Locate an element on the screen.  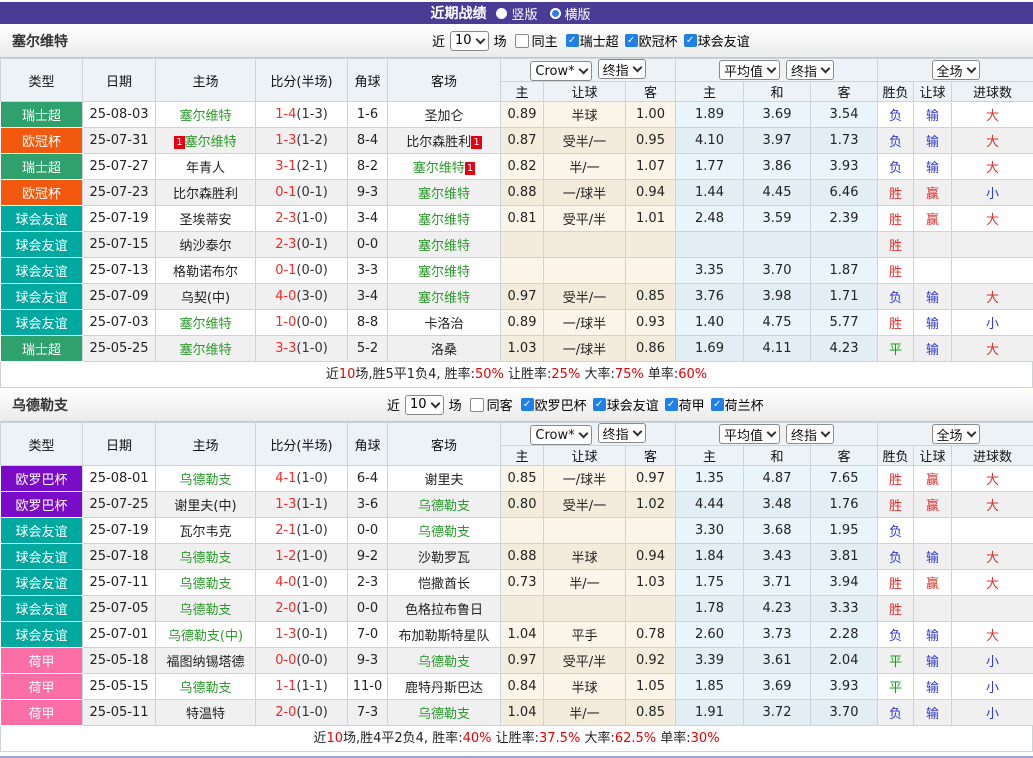
summary-text: 75% is located at coordinates (629, 374).